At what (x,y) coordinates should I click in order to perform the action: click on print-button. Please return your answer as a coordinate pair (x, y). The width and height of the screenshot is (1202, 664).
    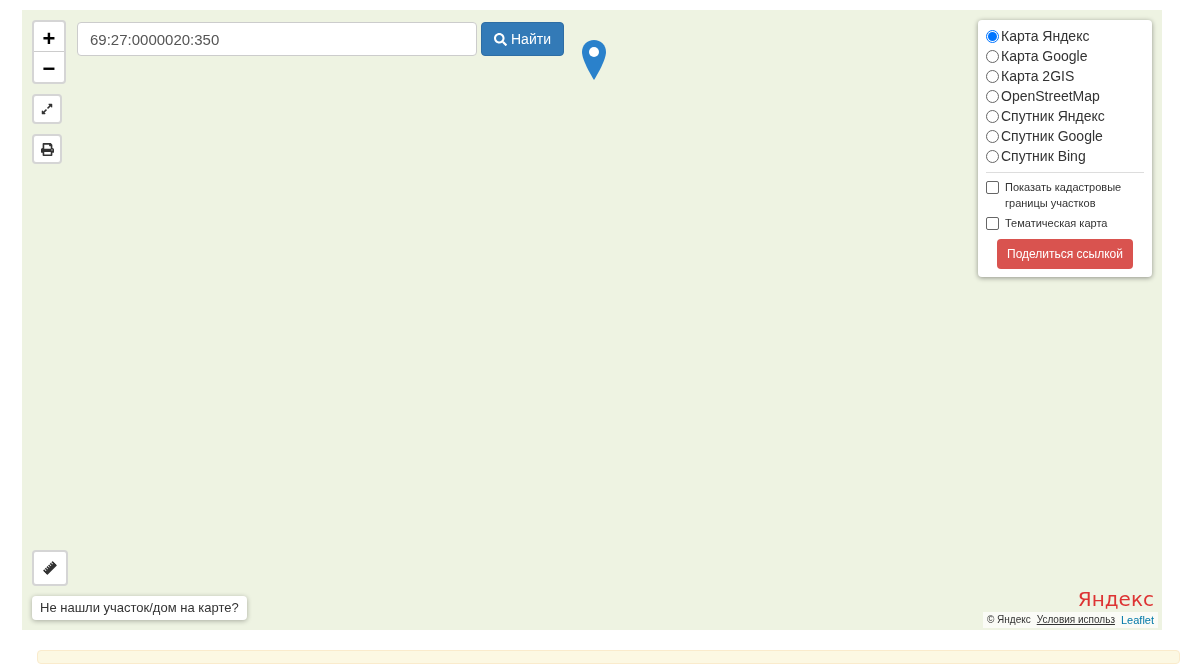
    Looking at the image, I should click on (47, 149).